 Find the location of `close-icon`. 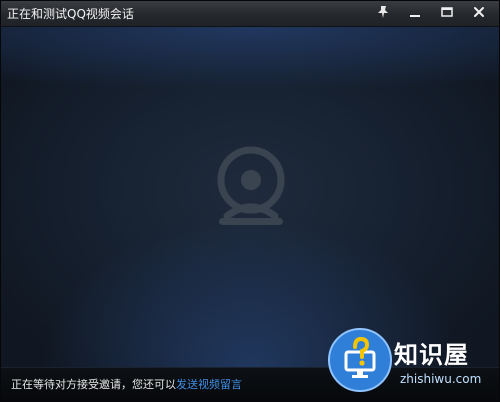

close-icon is located at coordinates (478, 12).